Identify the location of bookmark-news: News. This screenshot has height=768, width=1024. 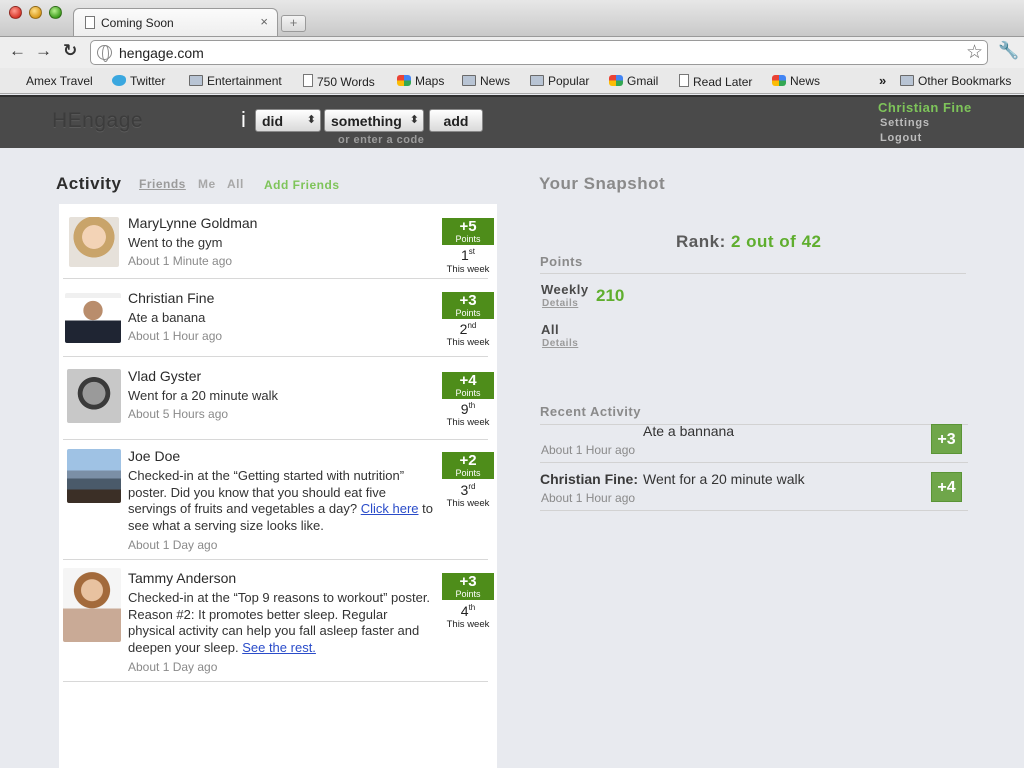
(796, 81).